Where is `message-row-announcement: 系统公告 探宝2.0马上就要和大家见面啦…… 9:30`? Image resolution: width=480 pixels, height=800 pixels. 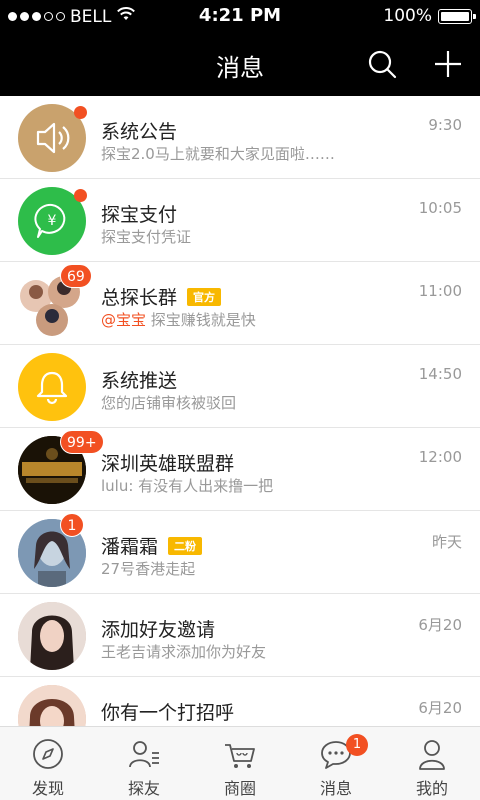 message-row-announcement: 系统公告 探宝2.0马上就要和大家见面啦…… 9:30 is located at coordinates (240, 137).